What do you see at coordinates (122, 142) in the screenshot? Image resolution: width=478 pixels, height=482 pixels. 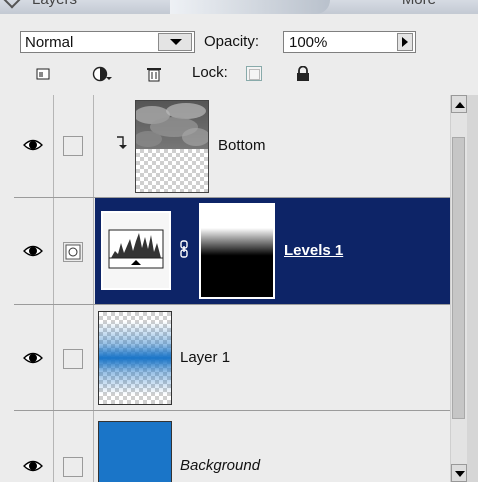 I see `clipping-arrow-icon` at bounding box center [122, 142].